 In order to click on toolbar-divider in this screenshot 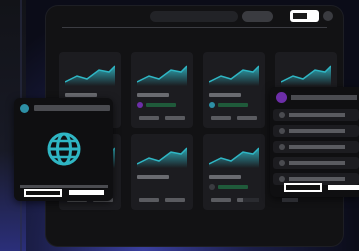, I will do `click(194, 27)`.